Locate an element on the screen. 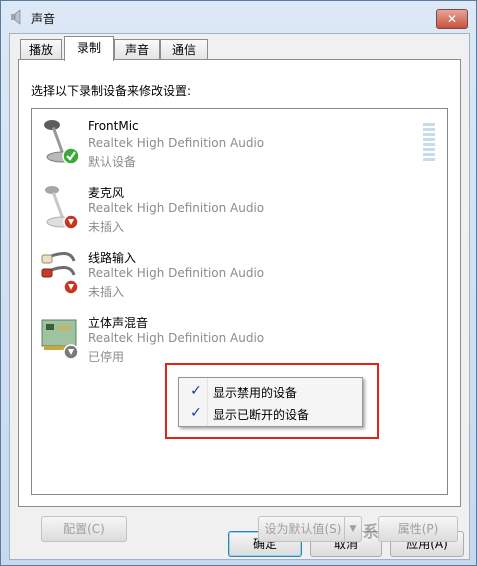  list-item: 麦克风 Realtek High Definition Audio 未插入 is located at coordinates (227, 209).